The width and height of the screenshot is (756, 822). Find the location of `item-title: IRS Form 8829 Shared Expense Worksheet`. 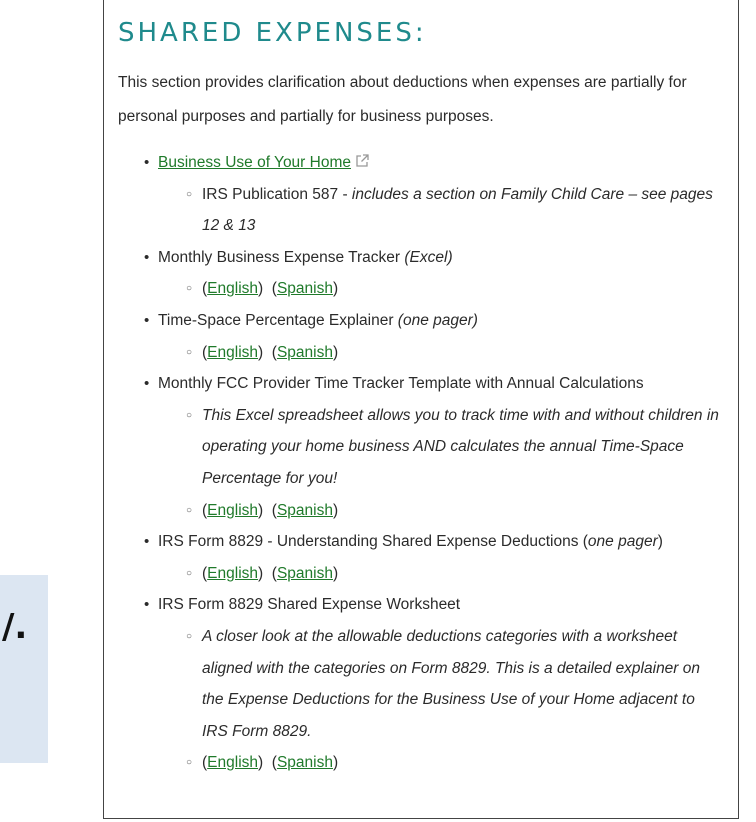

item-title: IRS Form 8829 Shared Expense Worksheet is located at coordinates (309, 605).